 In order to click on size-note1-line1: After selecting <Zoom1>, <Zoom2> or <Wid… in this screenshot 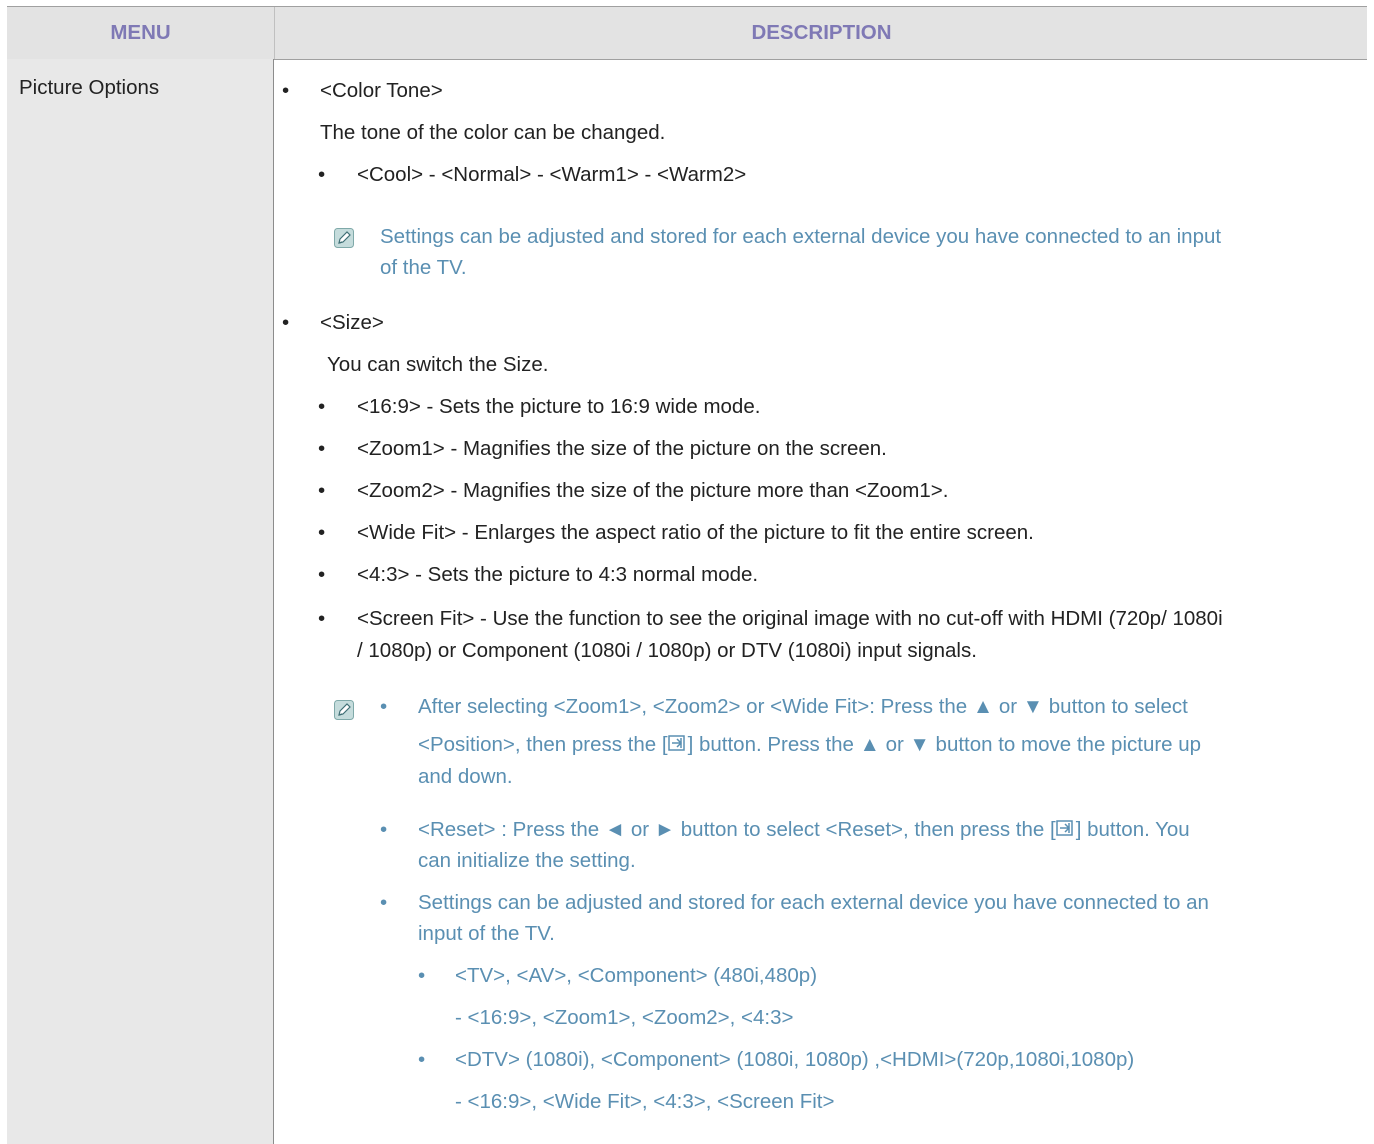, I will do `click(803, 706)`.